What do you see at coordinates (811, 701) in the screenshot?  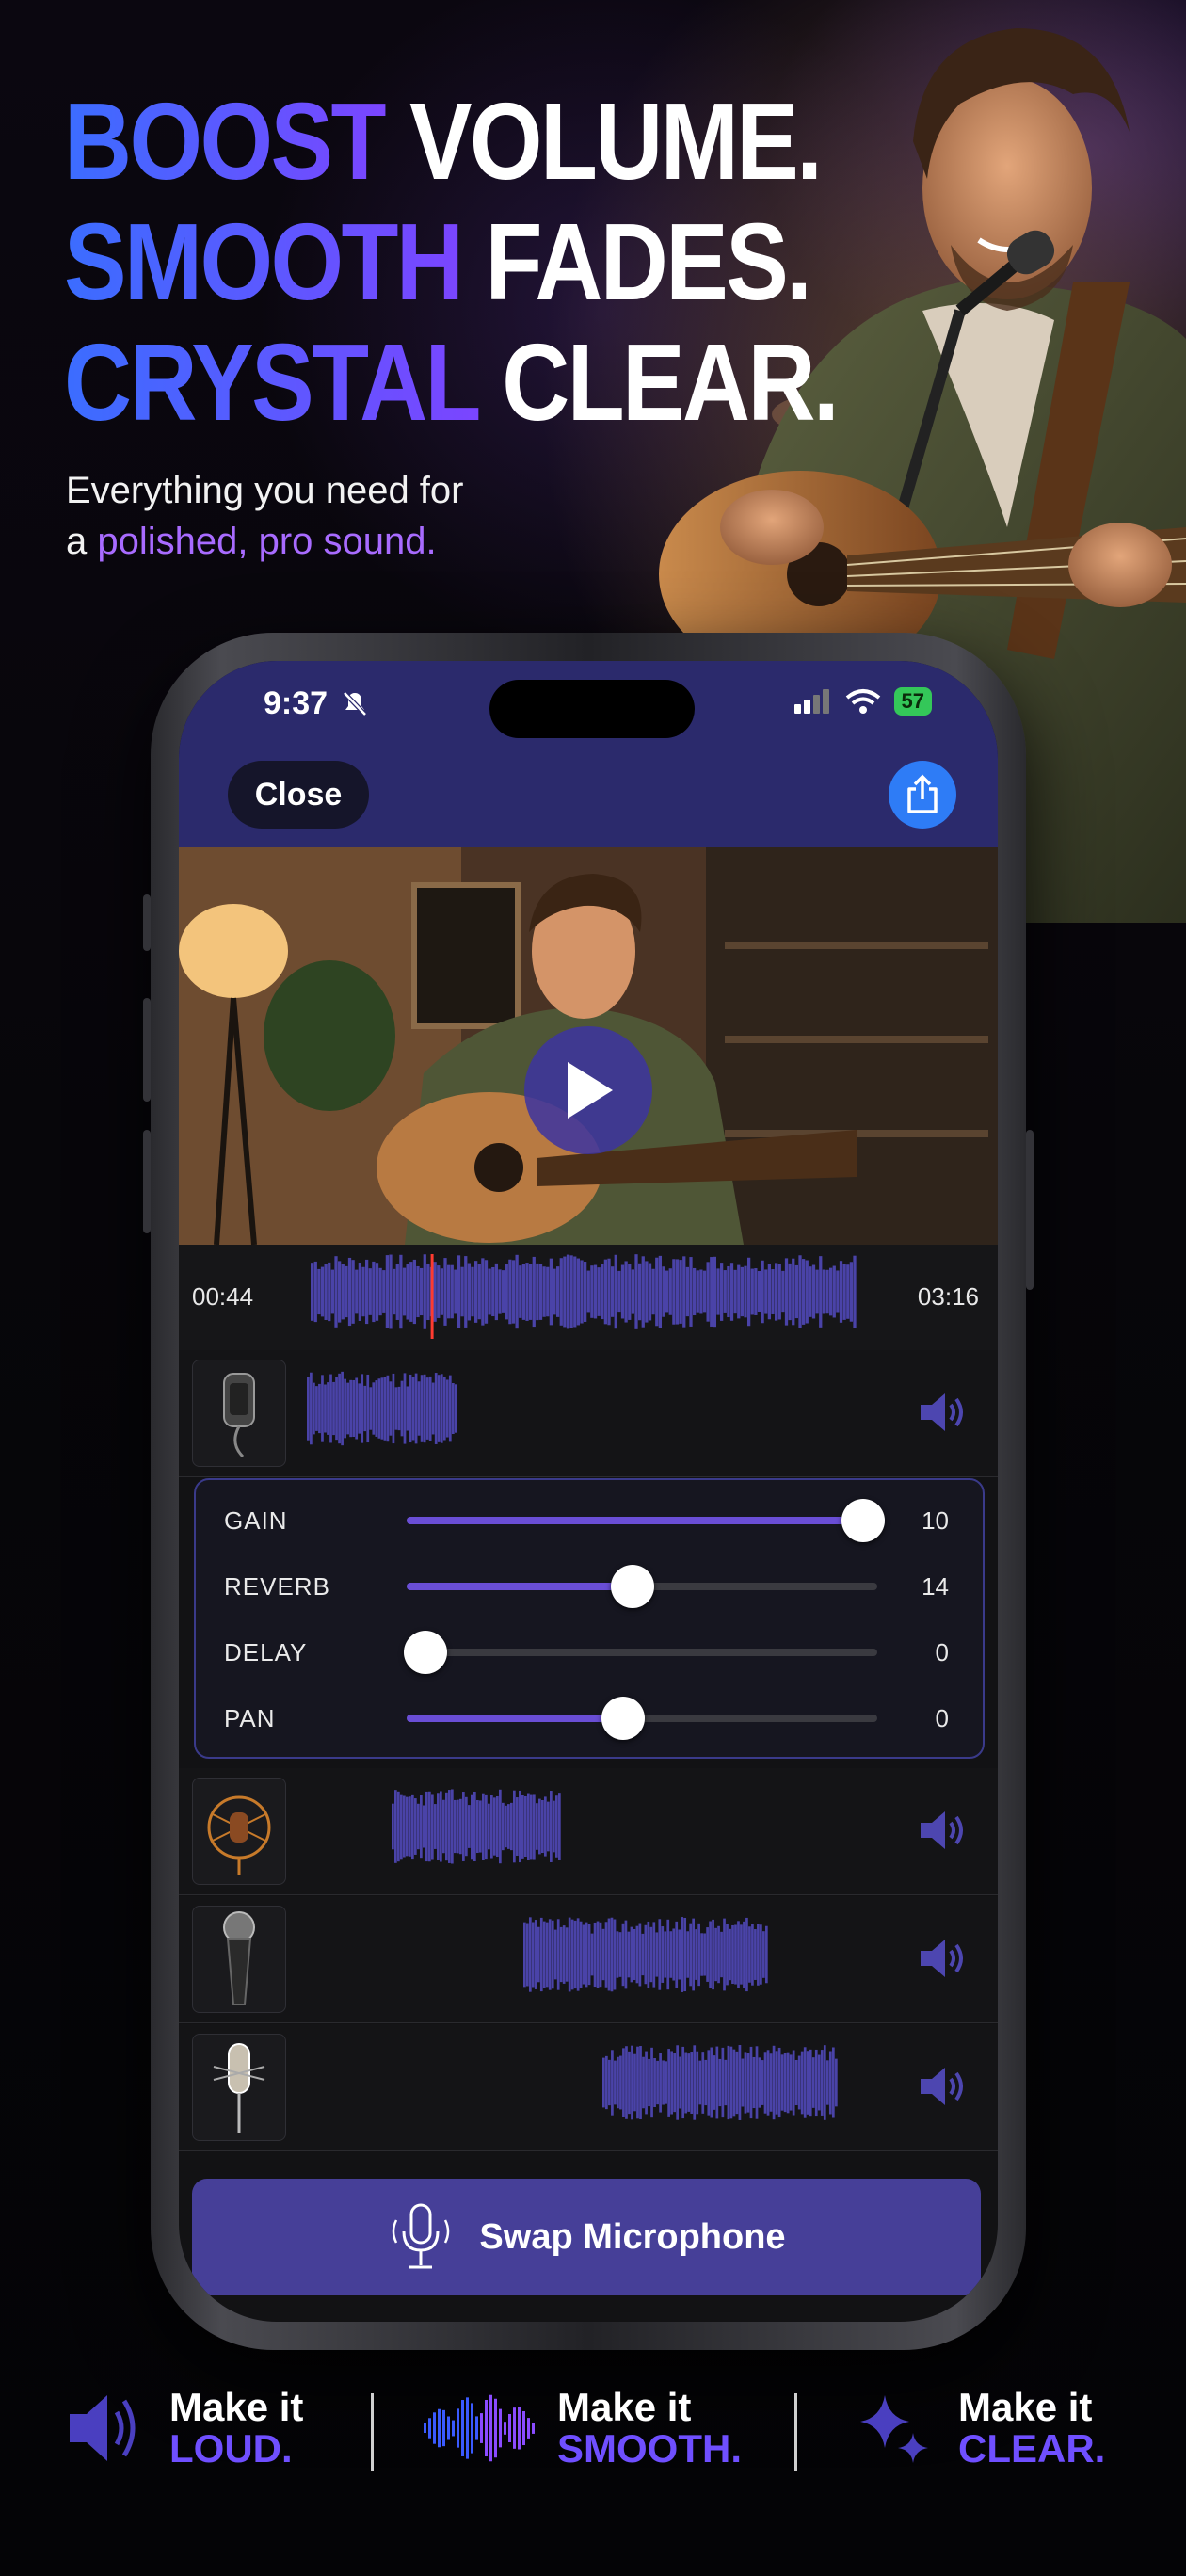 I see `cellular-signal-icon` at bounding box center [811, 701].